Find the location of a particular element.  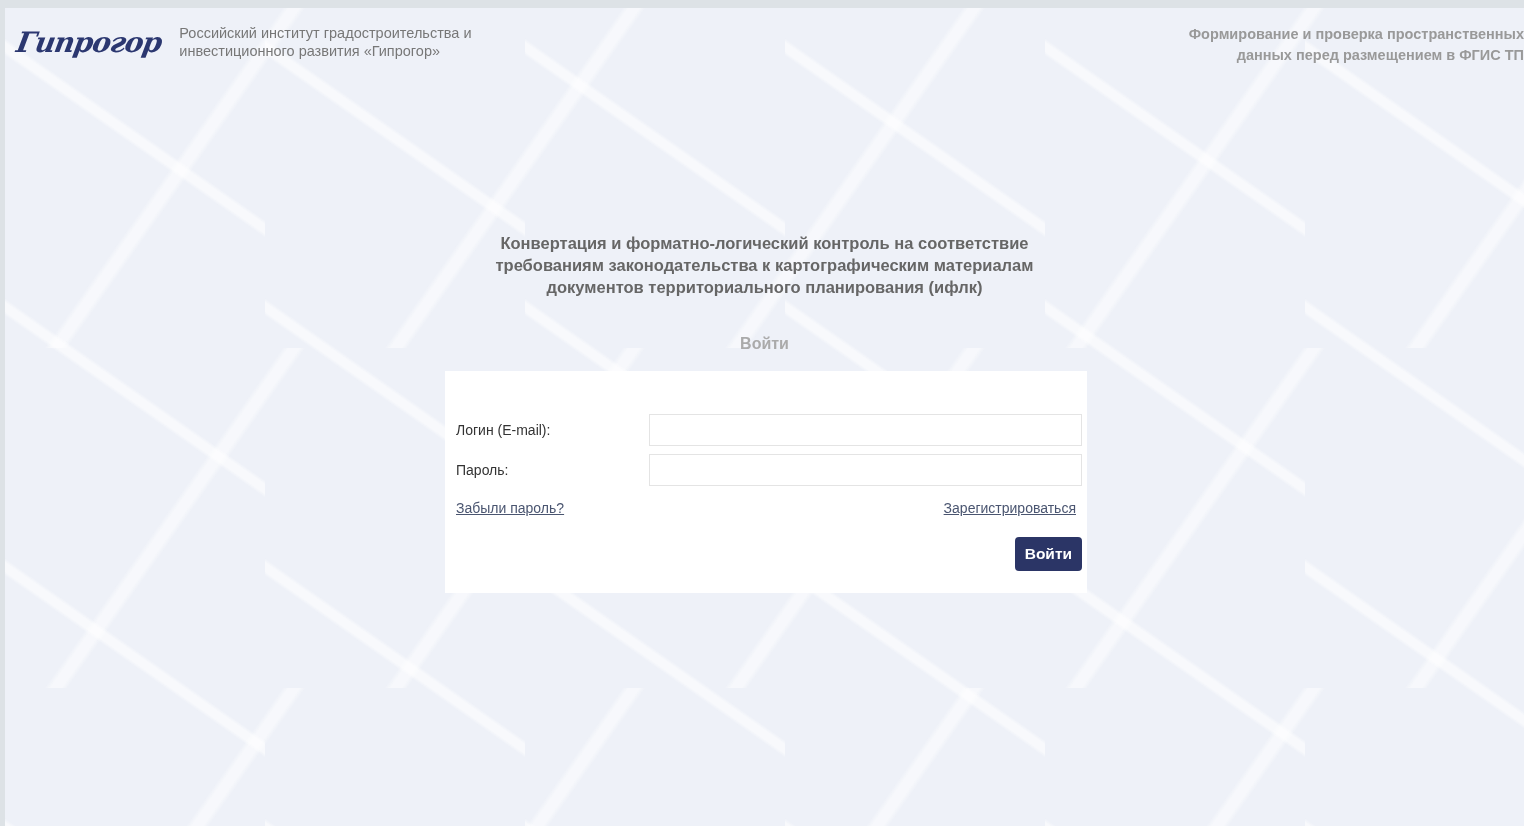

register-link: Зарегистрироваться is located at coordinates (1009, 508).